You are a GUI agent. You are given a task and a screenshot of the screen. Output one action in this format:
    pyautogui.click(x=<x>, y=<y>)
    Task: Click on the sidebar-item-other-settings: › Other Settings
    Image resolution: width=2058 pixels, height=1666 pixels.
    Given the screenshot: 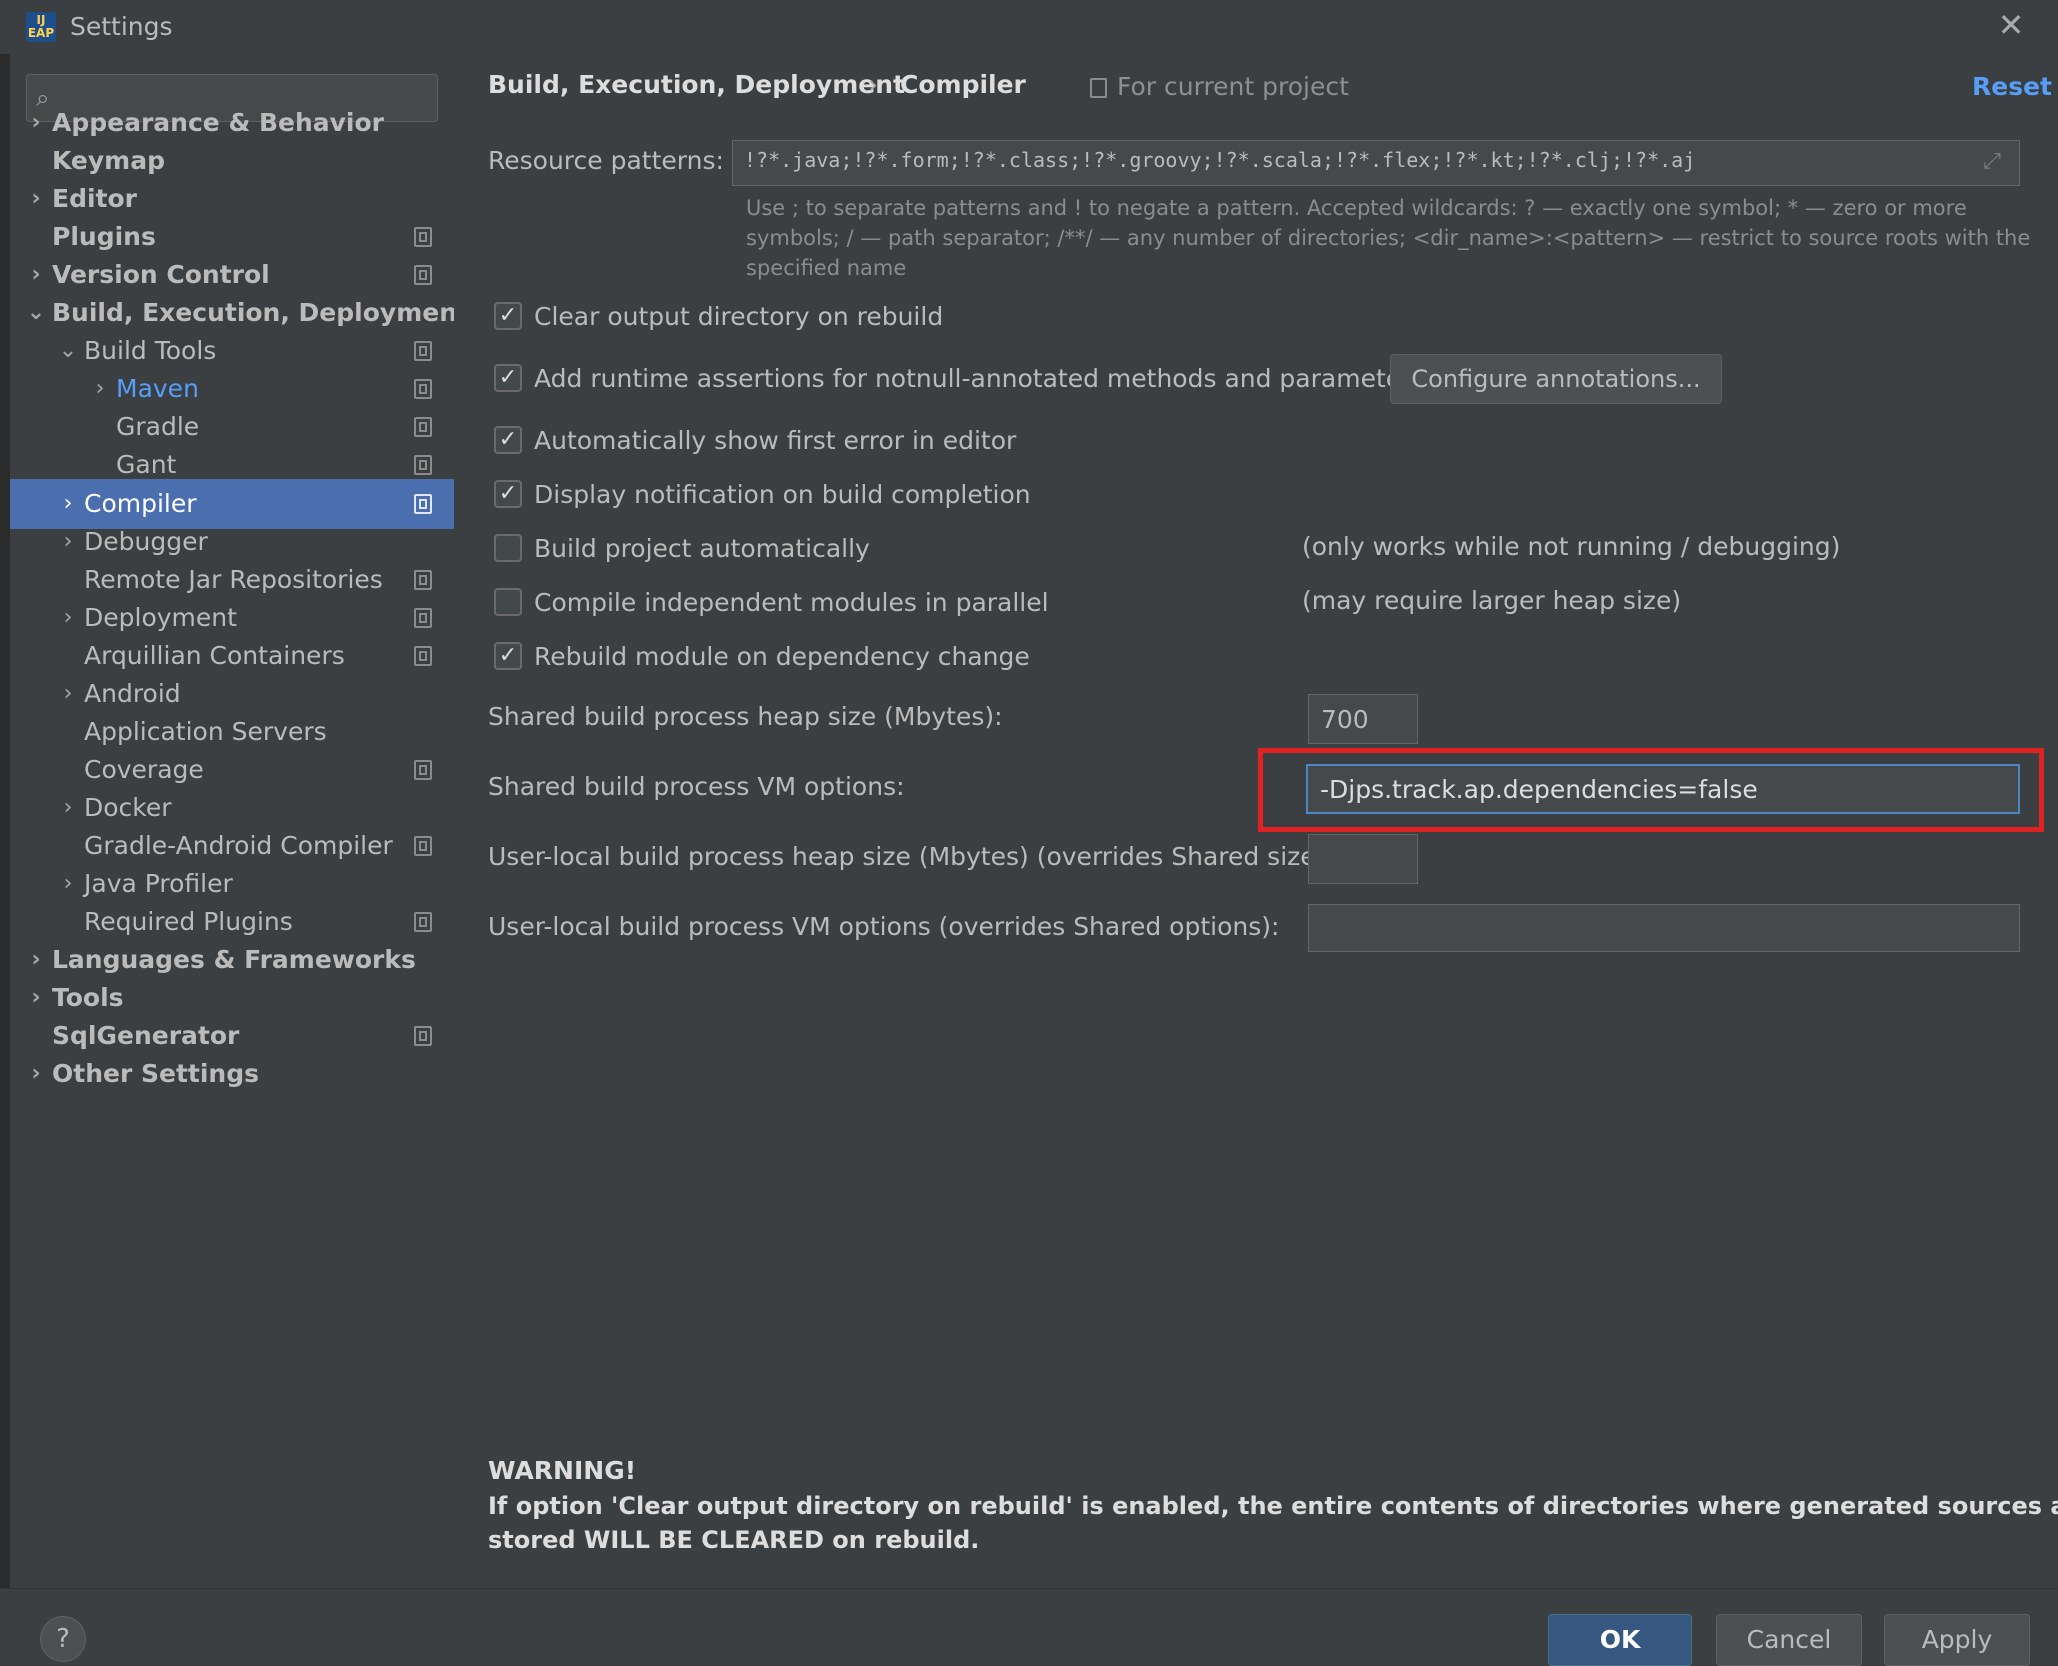 What is the action you would take?
    pyautogui.click(x=232, y=1074)
    